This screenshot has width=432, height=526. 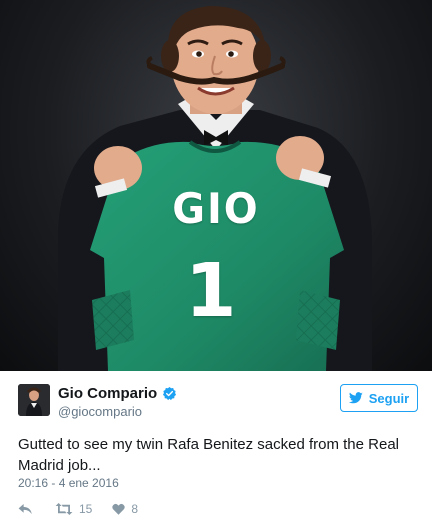 I want to click on retweet-button: 15, so click(x=73, y=509).